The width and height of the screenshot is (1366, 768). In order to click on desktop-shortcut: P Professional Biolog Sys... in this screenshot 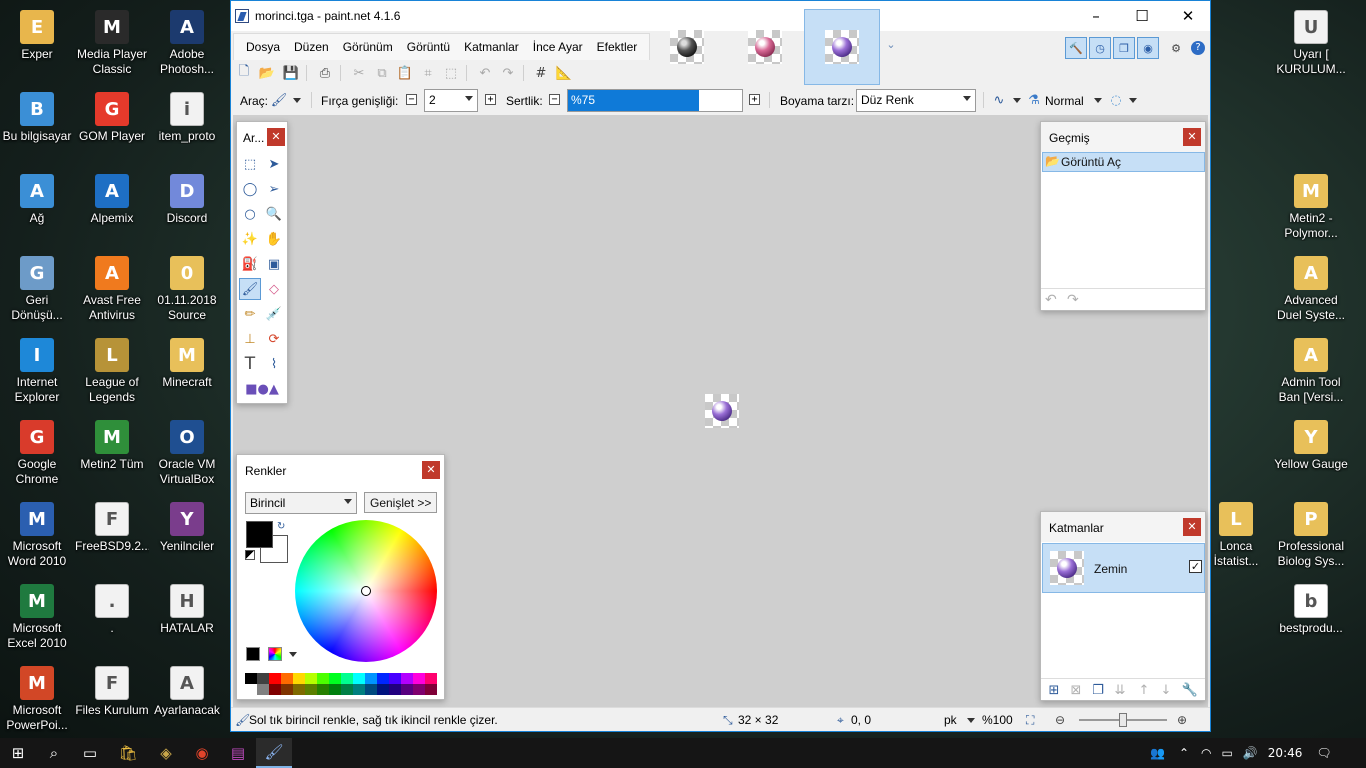, I will do `click(1311, 536)`.